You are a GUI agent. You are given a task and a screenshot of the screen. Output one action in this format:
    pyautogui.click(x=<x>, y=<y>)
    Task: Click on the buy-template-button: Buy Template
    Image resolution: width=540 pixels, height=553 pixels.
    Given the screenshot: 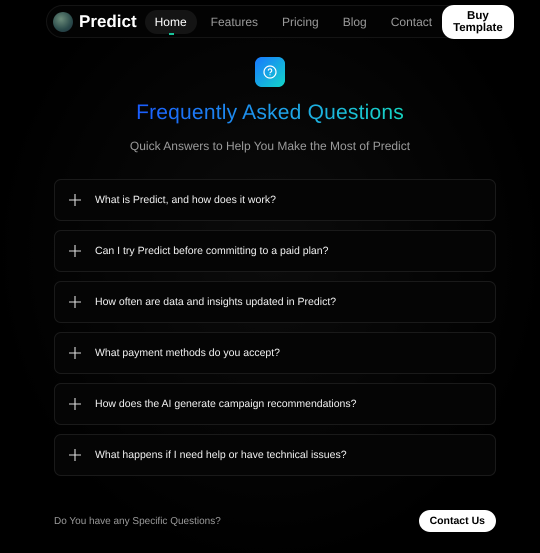 What is the action you would take?
    pyautogui.click(x=478, y=21)
    